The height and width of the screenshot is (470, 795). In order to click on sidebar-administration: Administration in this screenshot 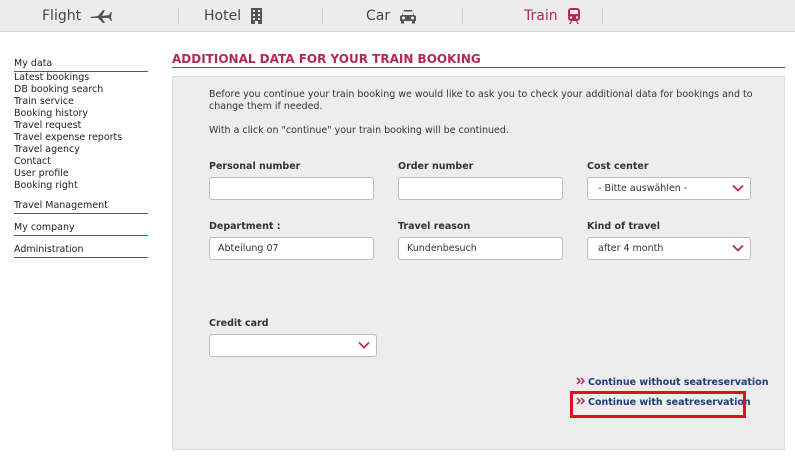, I will do `click(81, 251)`.